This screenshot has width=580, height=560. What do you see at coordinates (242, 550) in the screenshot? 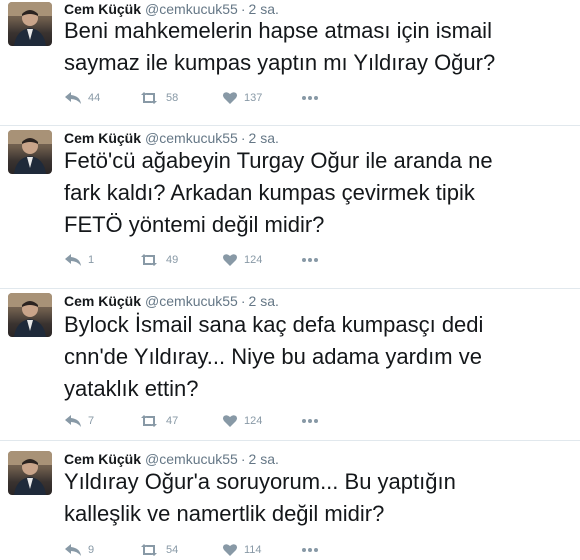
I see `like-button: 114` at bounding box center [242, 550].